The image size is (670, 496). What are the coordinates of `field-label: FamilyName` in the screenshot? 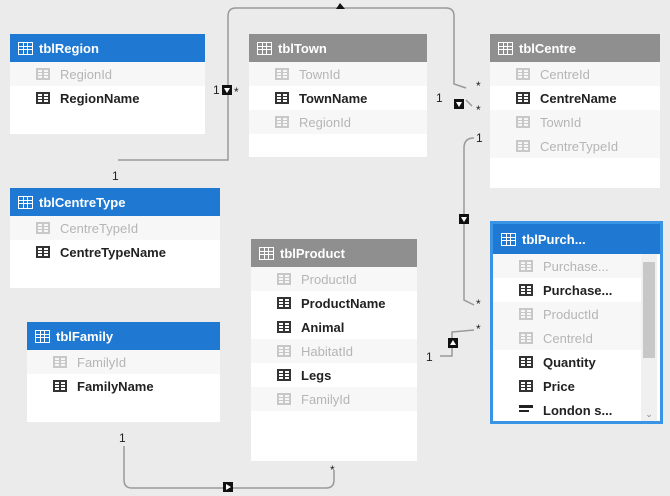 It's located at (115, 386).